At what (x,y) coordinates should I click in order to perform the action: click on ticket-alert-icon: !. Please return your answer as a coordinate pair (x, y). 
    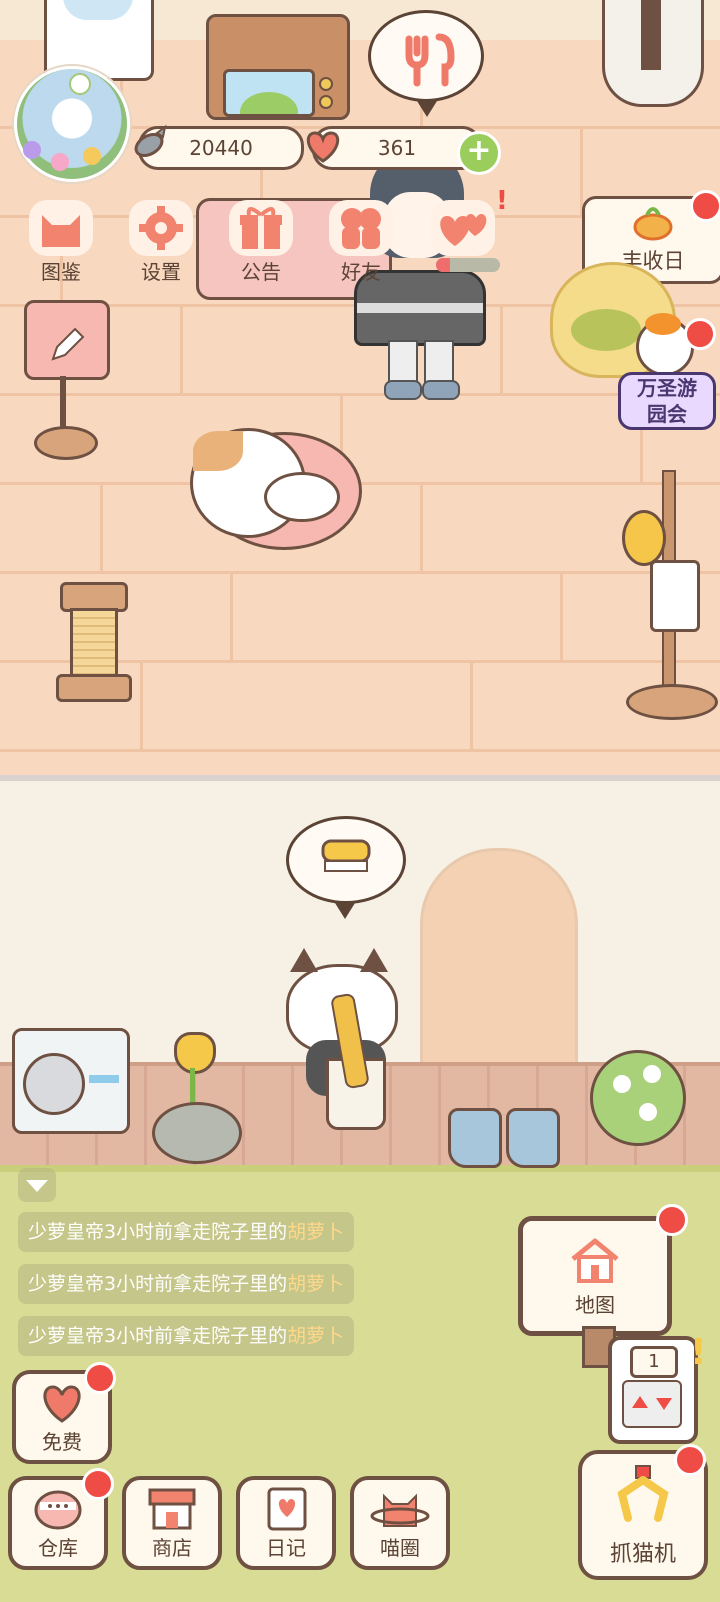
    Looking at the image, I should click on (698, 1352).